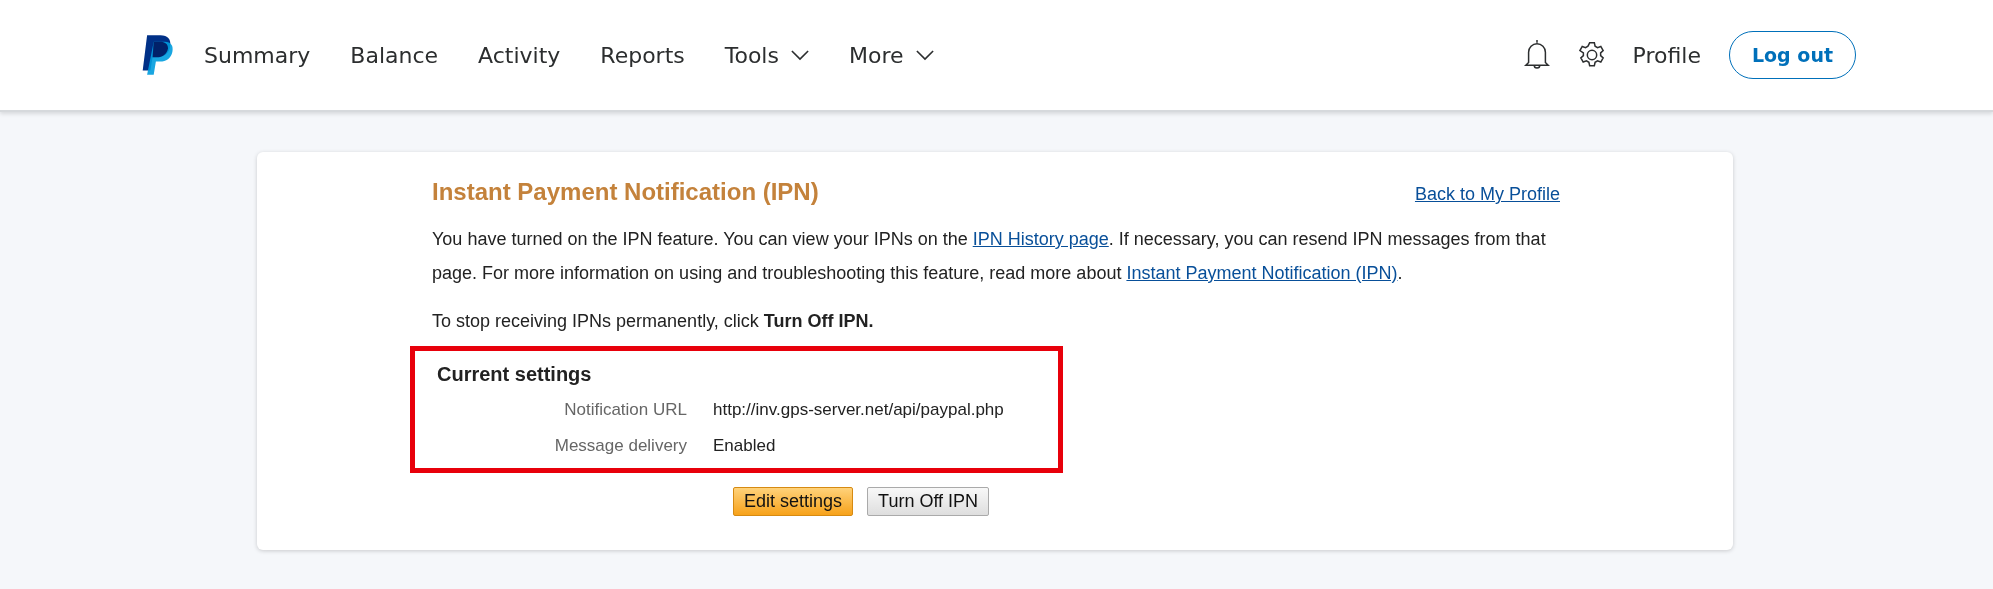  What do you see at coordinates (891, 55) in the screenshot?
I see `nav-link: More` at bounding box center [891, 55].